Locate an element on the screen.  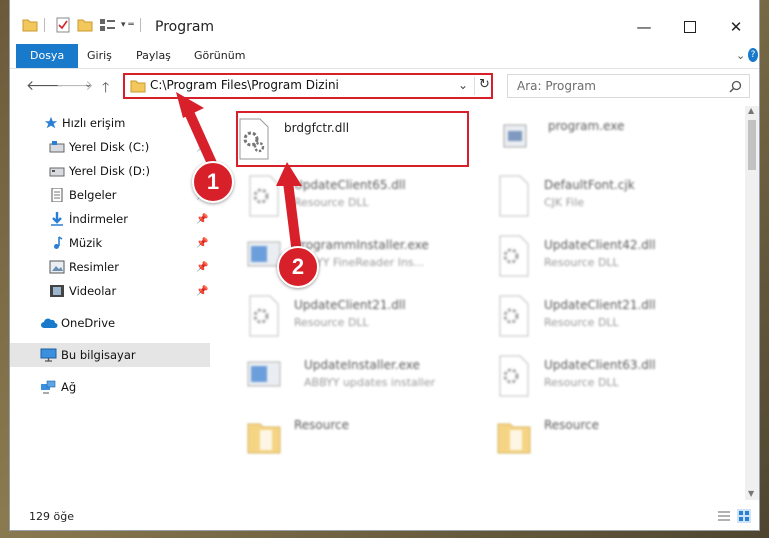
cloud-icon is located at coordinates (49, 323).